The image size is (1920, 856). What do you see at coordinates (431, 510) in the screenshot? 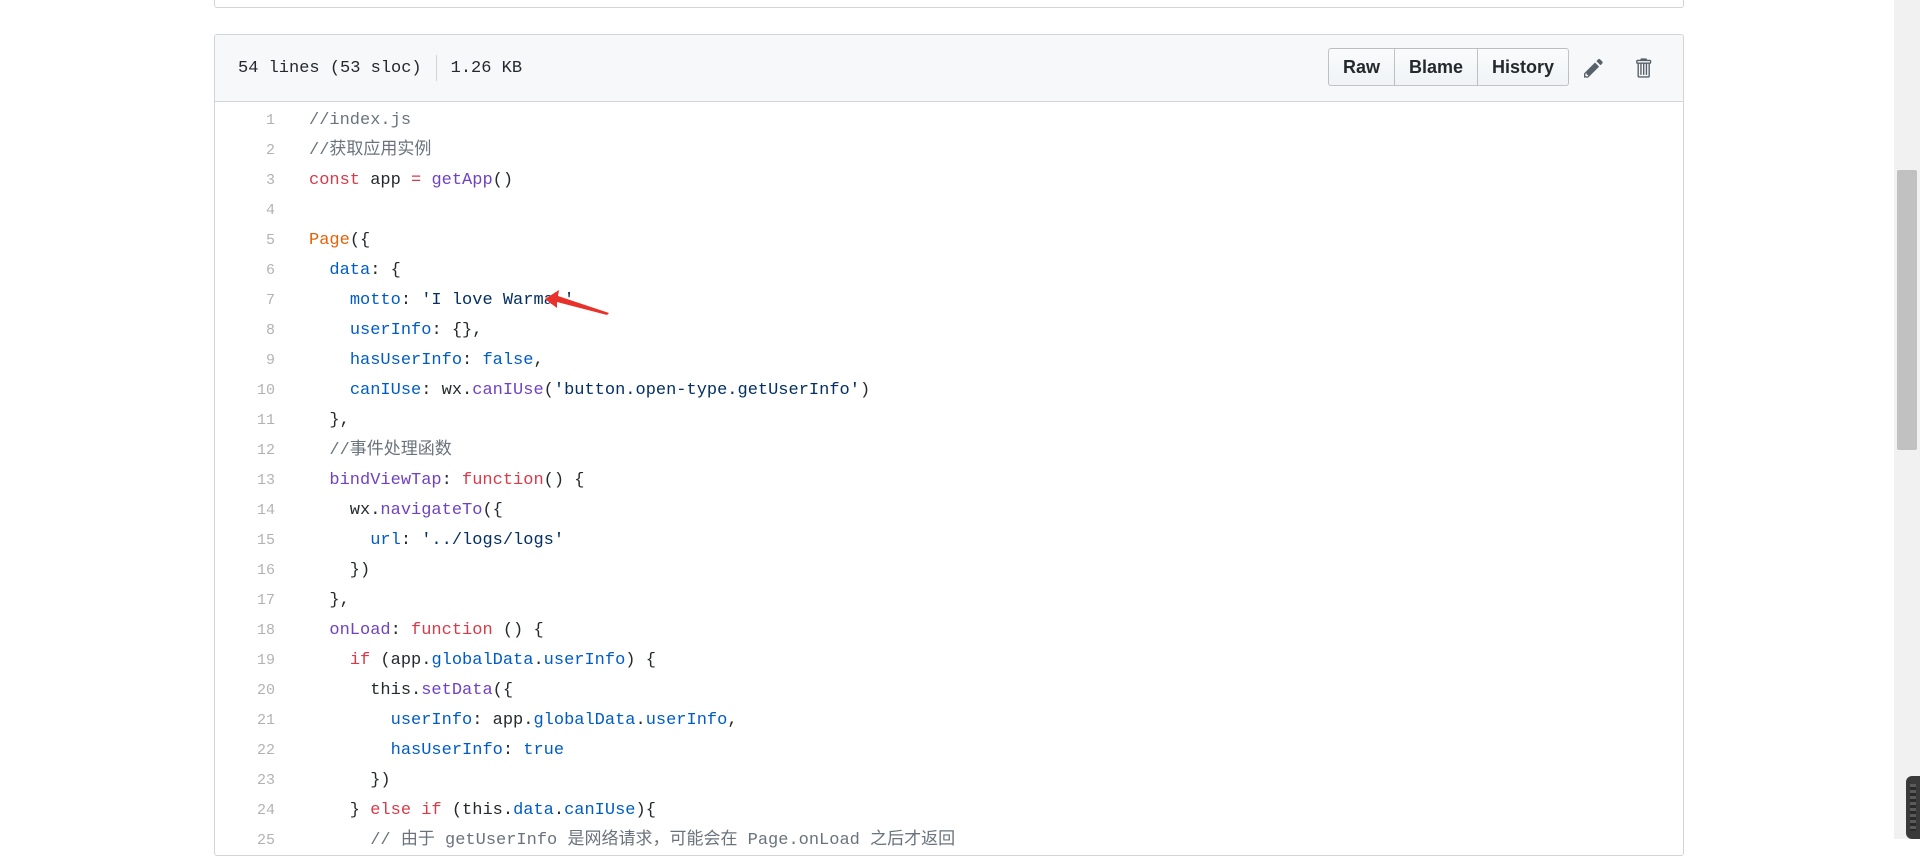
I see `code-token: navigateTo` at bounding box center [431, 510].